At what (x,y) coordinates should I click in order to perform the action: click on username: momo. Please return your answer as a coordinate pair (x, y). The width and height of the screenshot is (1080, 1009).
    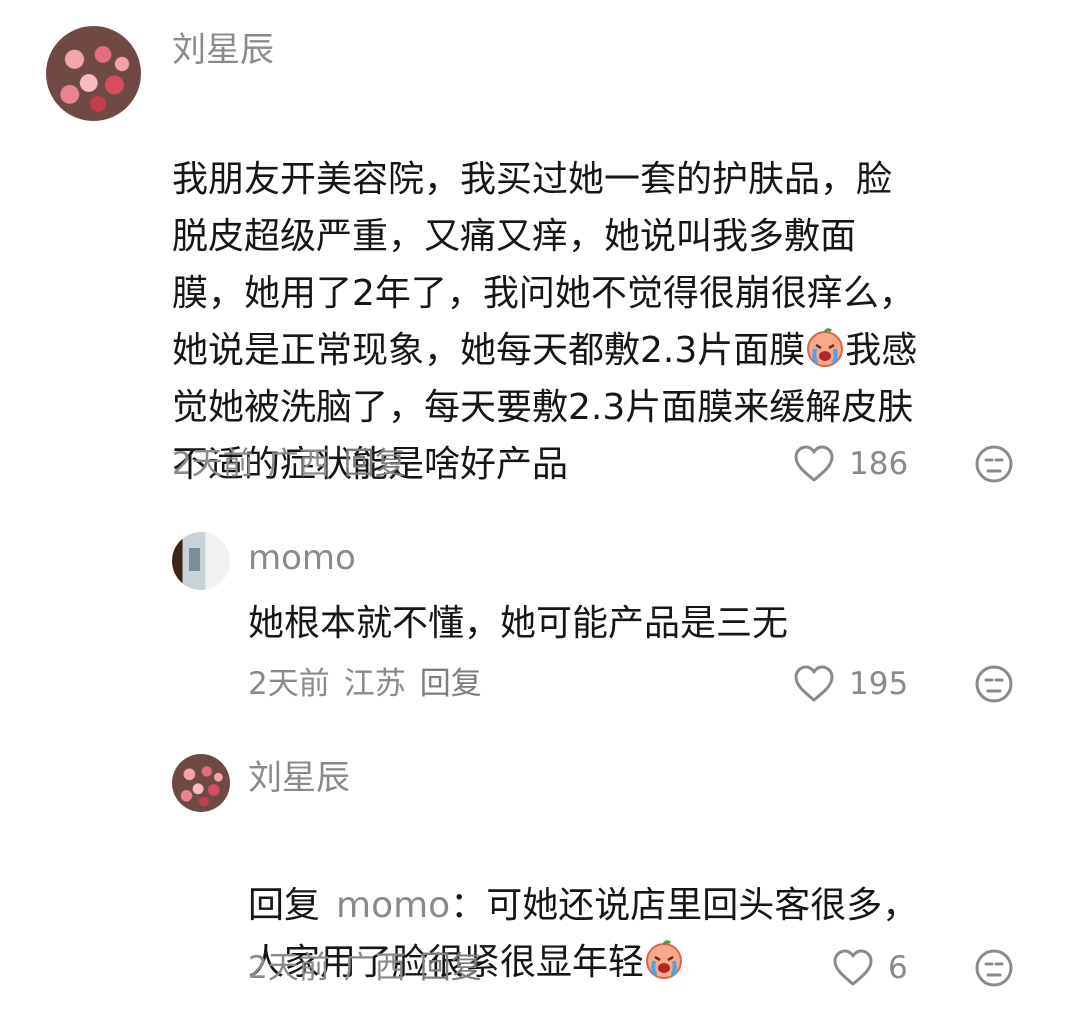
    Looking at the image, I should click on (302, 558).